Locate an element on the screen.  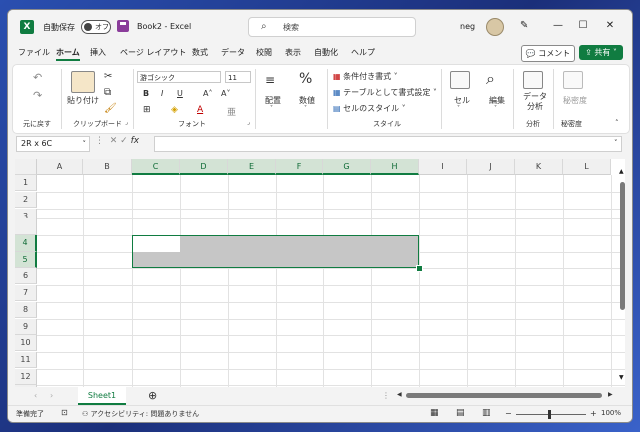
page-layout-view-icon: ▤ is located at coordinates (460, 413).